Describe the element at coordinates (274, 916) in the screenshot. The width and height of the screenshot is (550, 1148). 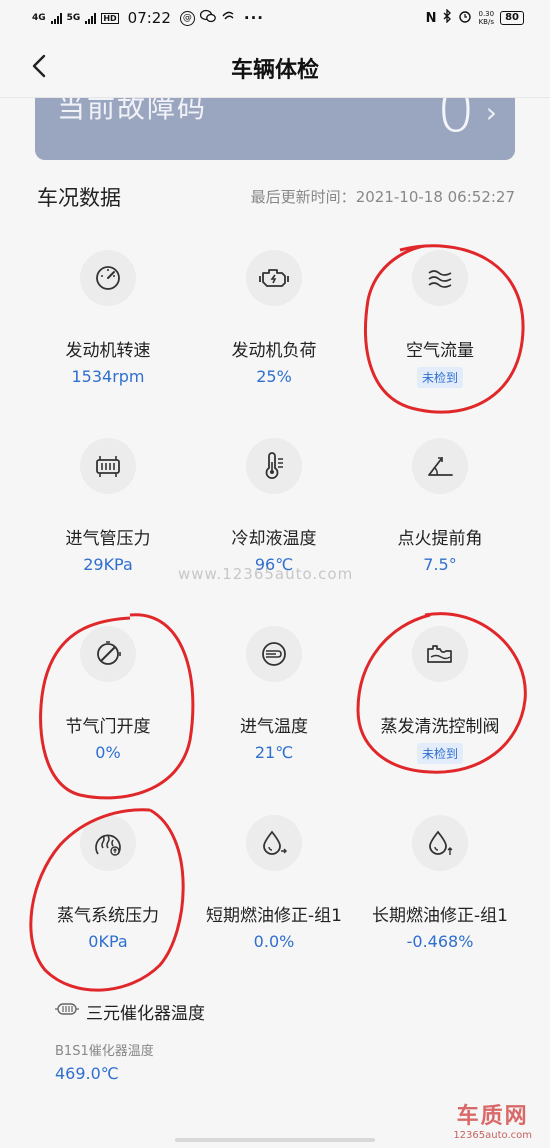
I see `metric-label: 短期燃油修正-组1` at that location.